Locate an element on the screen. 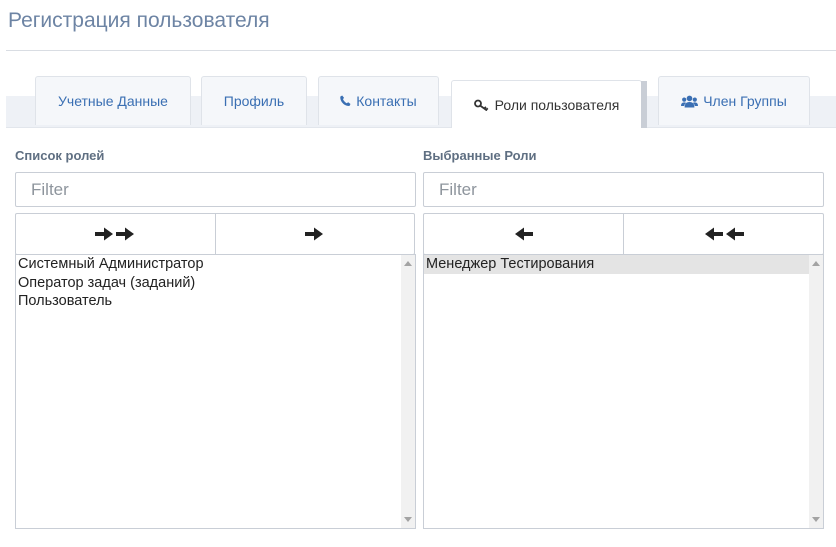 The height and width of the screenshot is (547, 836). tab-label: Член Группы is located at coordinates (745, 101).